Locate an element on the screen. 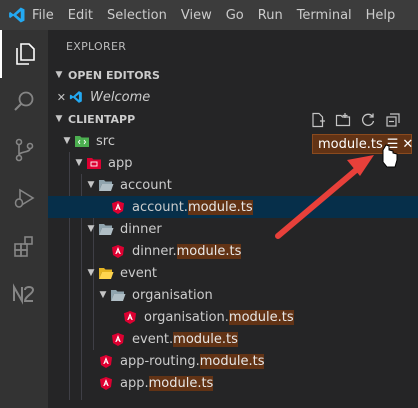  annotation-arrow is located at coordinates (336, 191).